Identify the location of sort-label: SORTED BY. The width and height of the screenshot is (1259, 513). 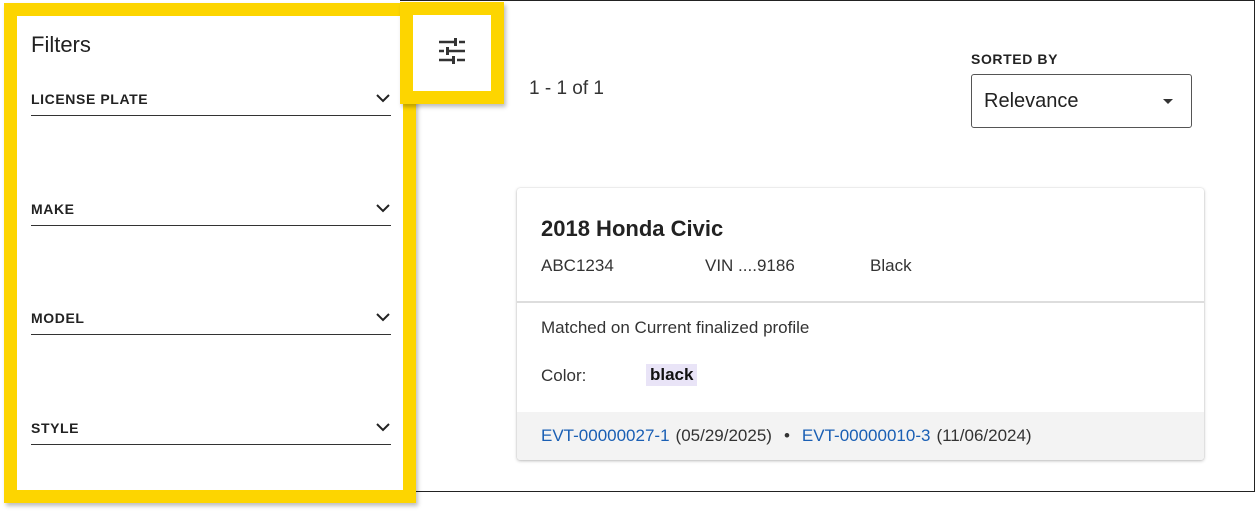
(1015, 59).